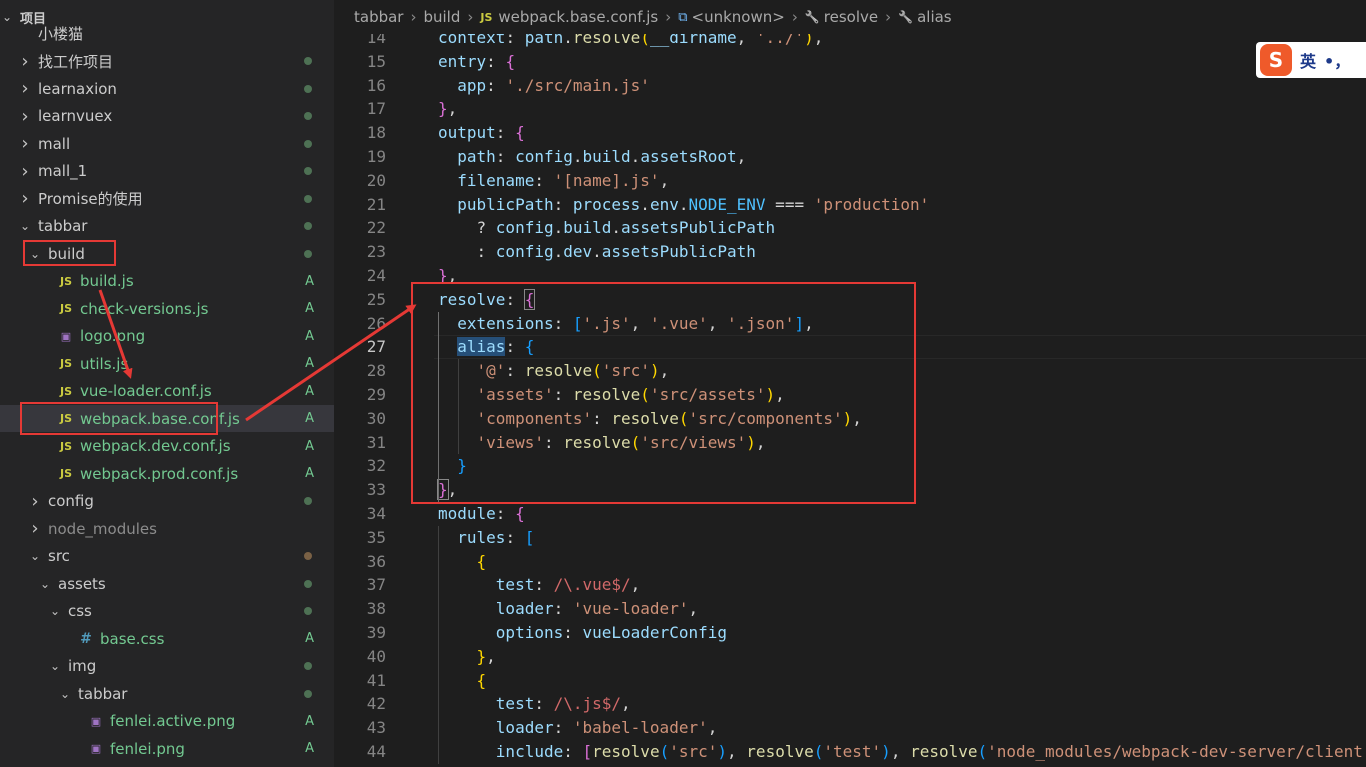  Describe the element at coordinates (850, 228) in the screenshot. I see `code-line: 22 ? config.build.assetsPublicPath` at that location.